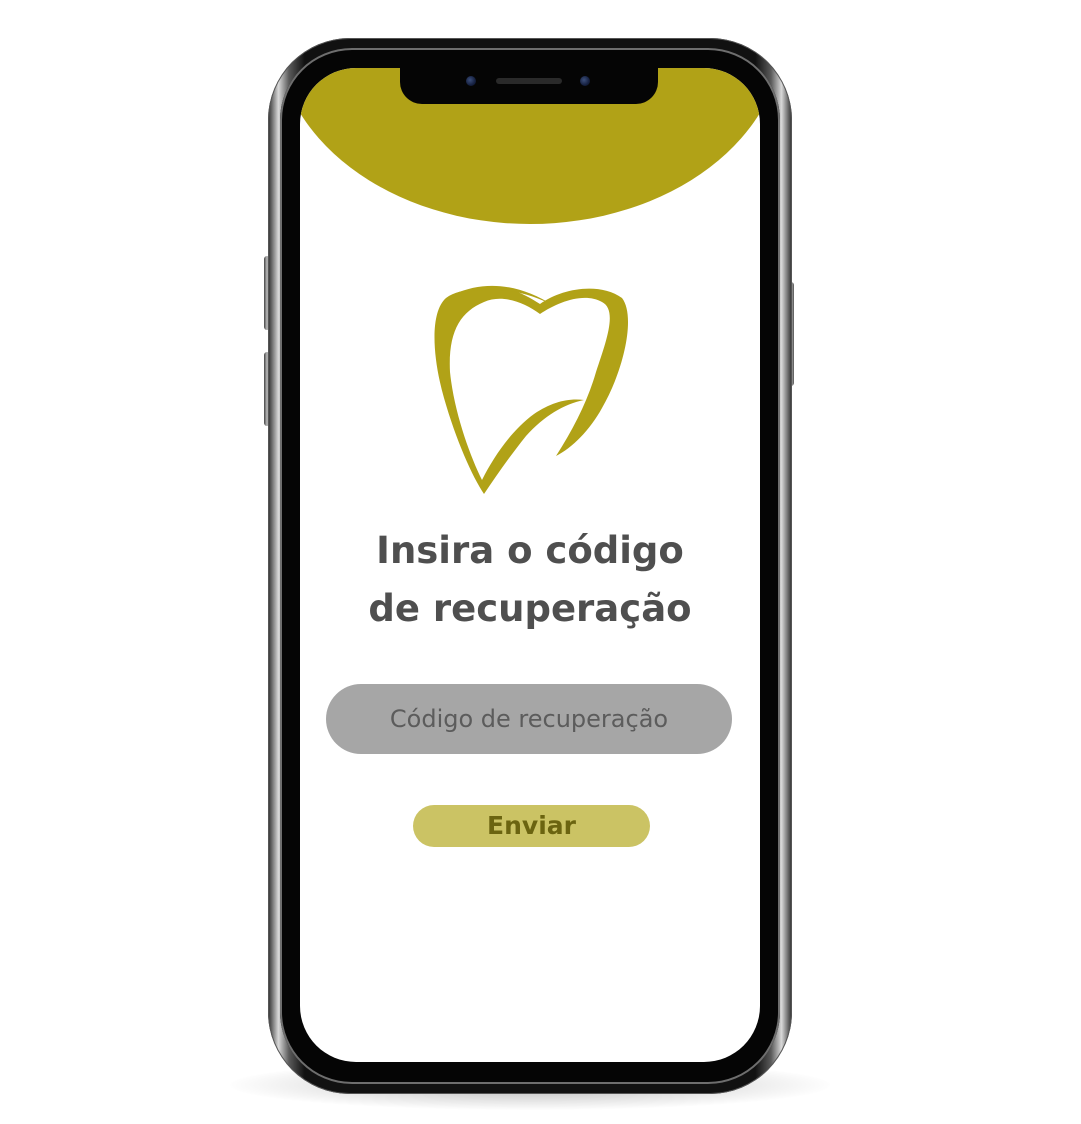 The width and height of the screenshot is (1081, 1124). I want to click on page-title-line-2: de recuperação, so click(530, 608).